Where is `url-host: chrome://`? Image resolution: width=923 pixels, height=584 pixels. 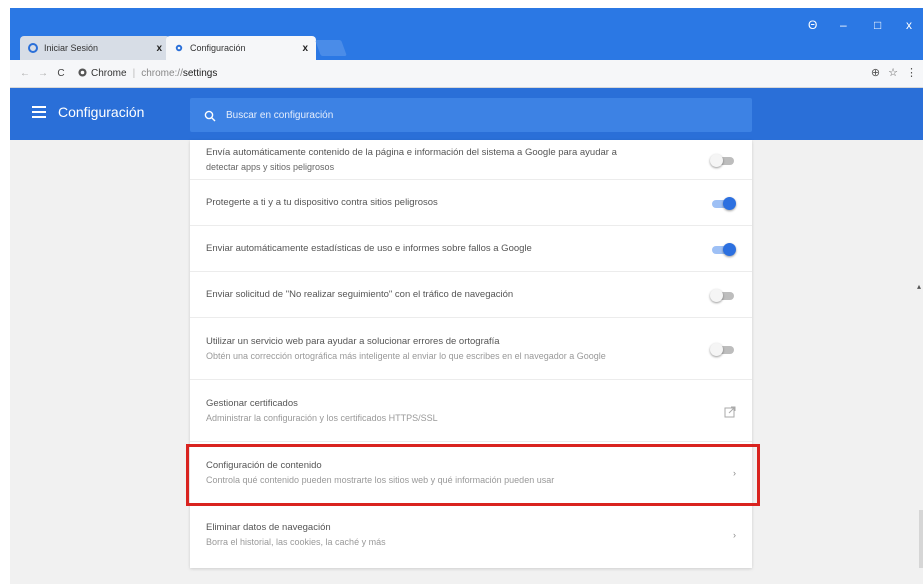 url-host: chrome:// is located at coordinates (162, 73).